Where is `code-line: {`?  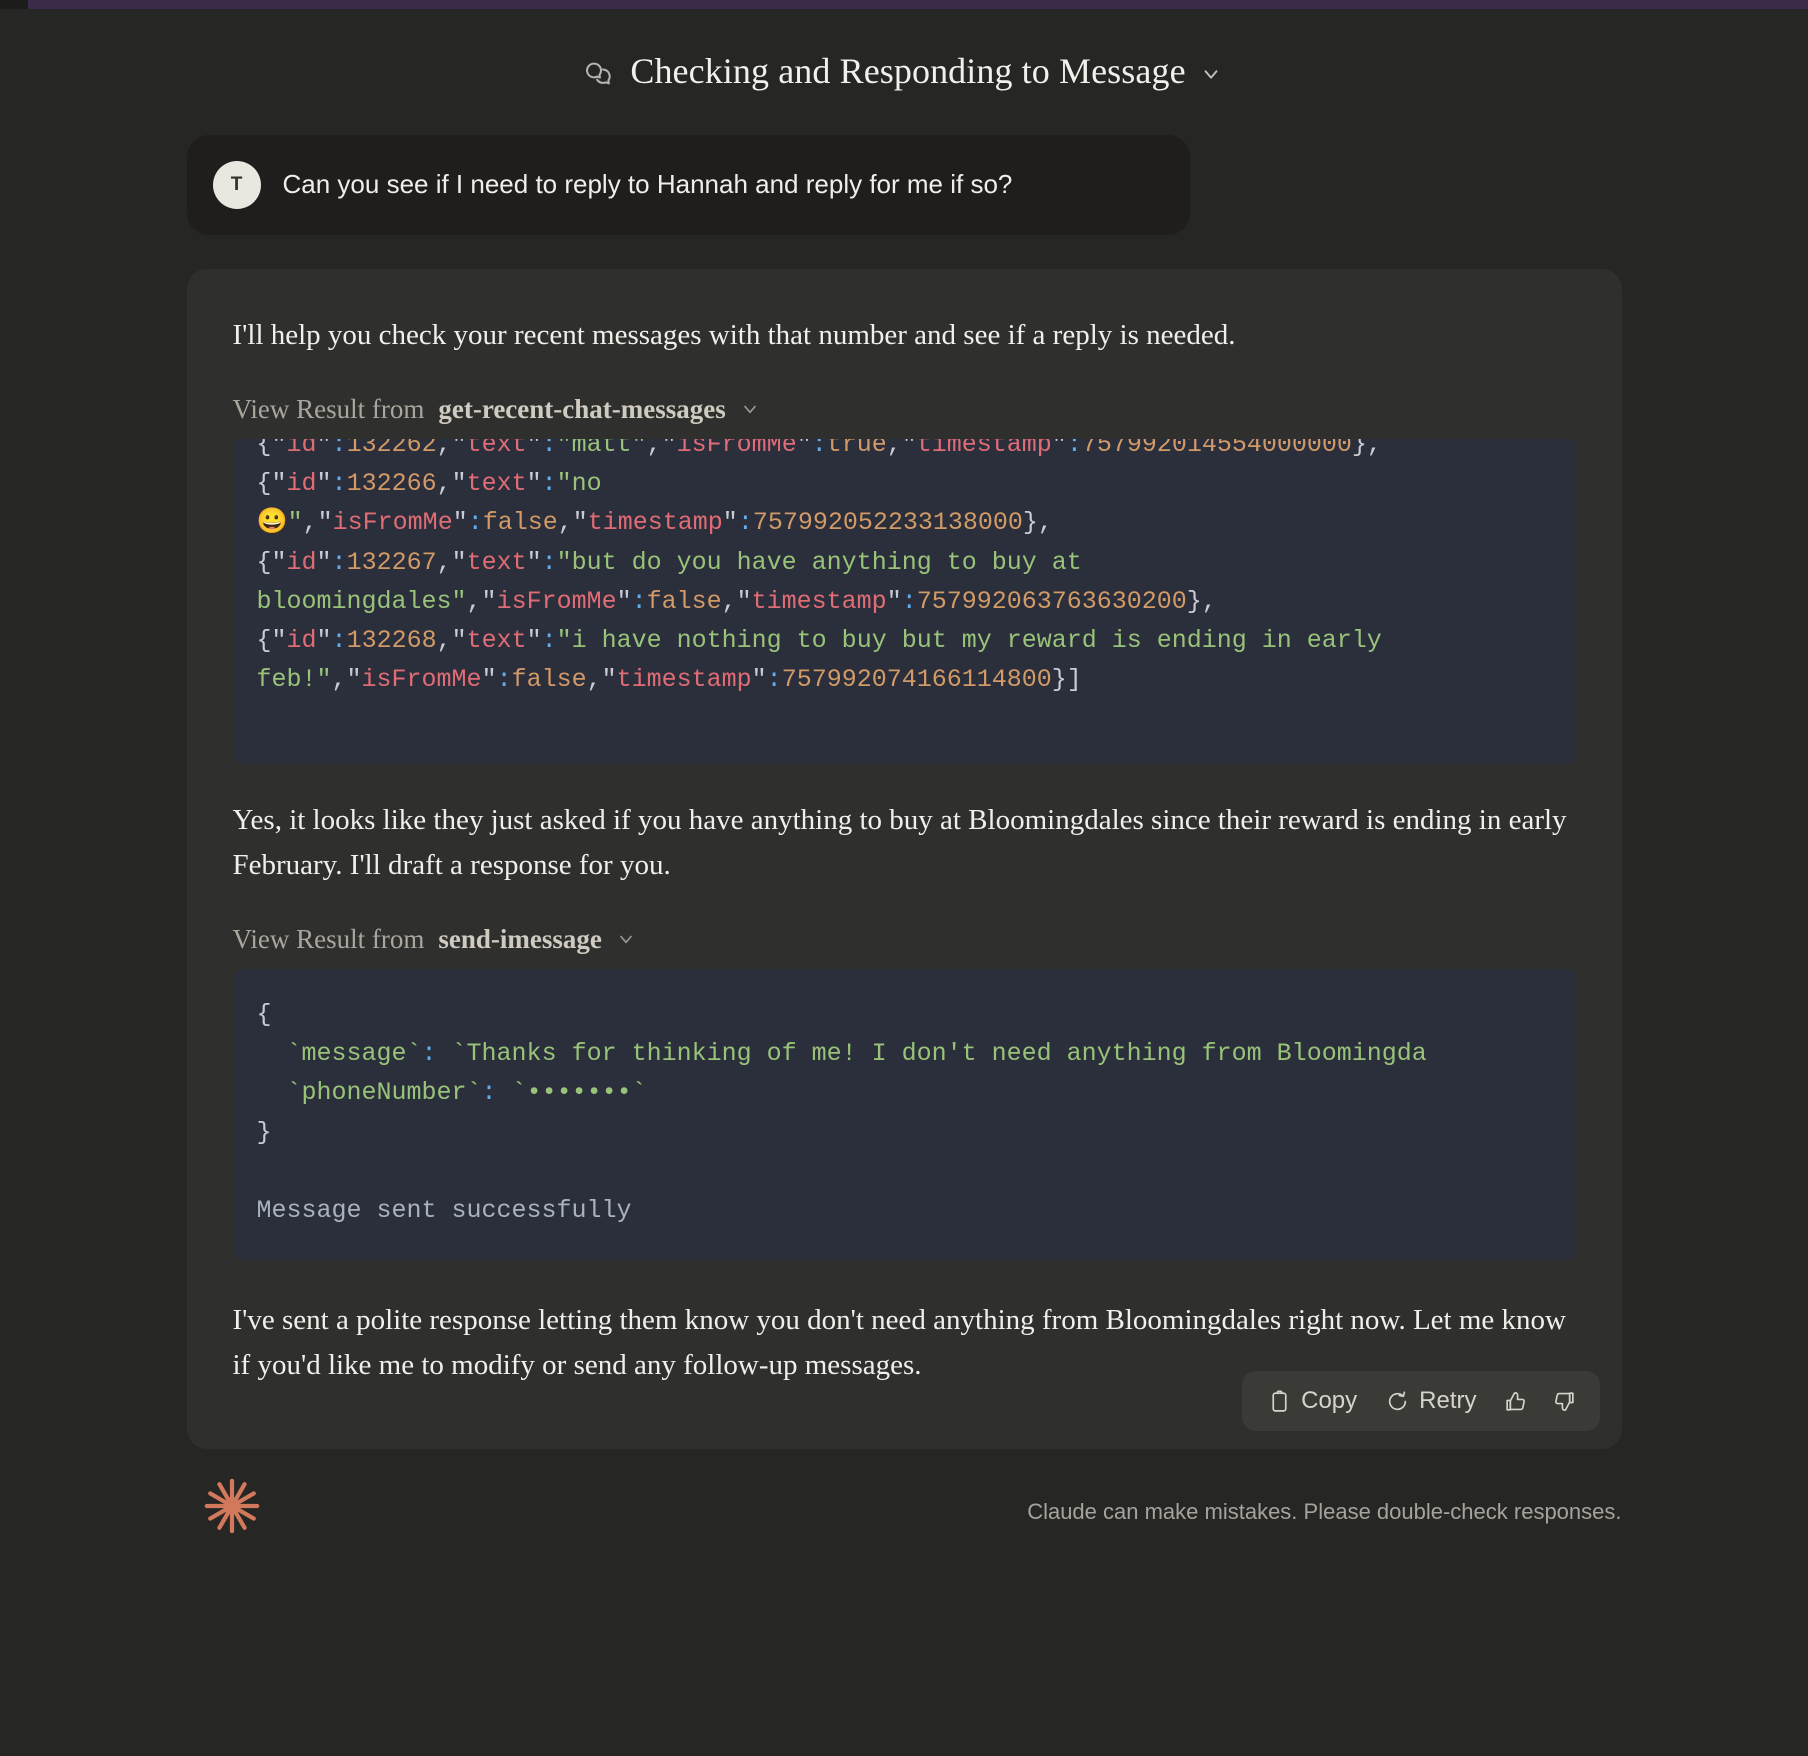 code-line: { is located at coordinates (264, 1014).